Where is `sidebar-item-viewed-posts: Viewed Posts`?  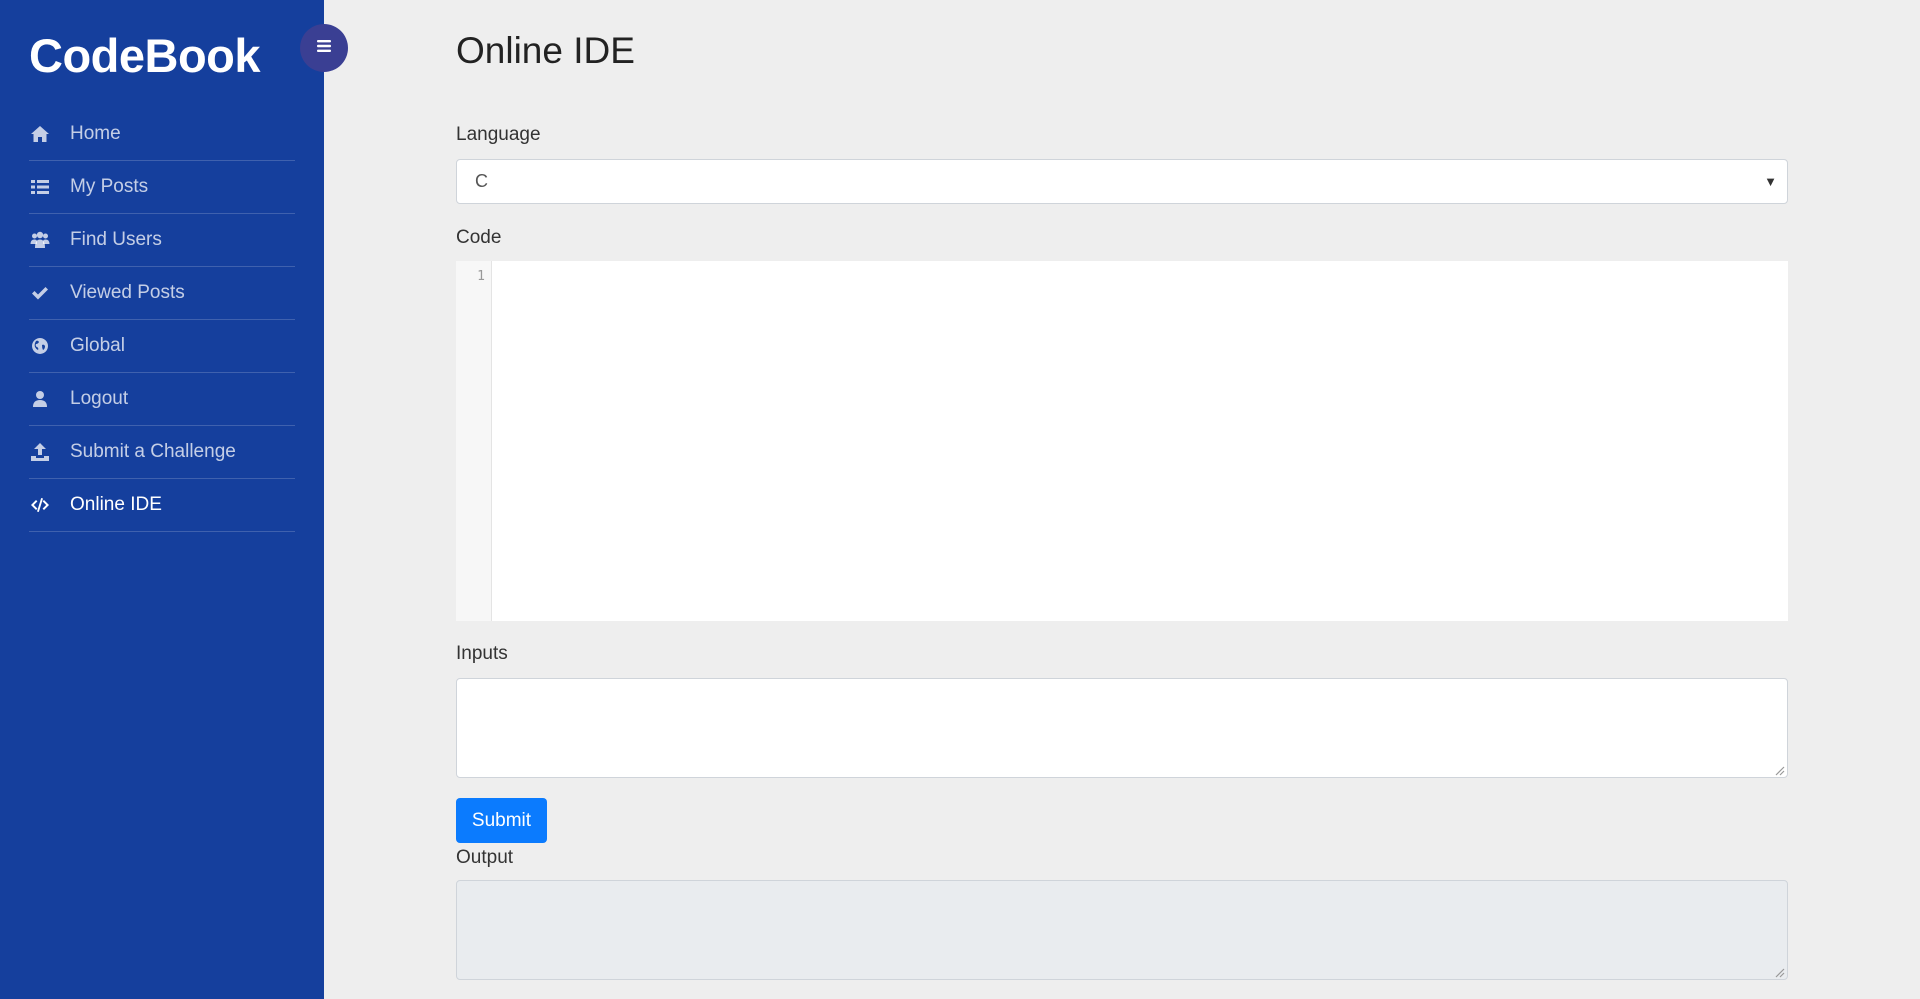 sidebar-item-viewed-posts: Viewed Posts is located at coordinates (162, 293).